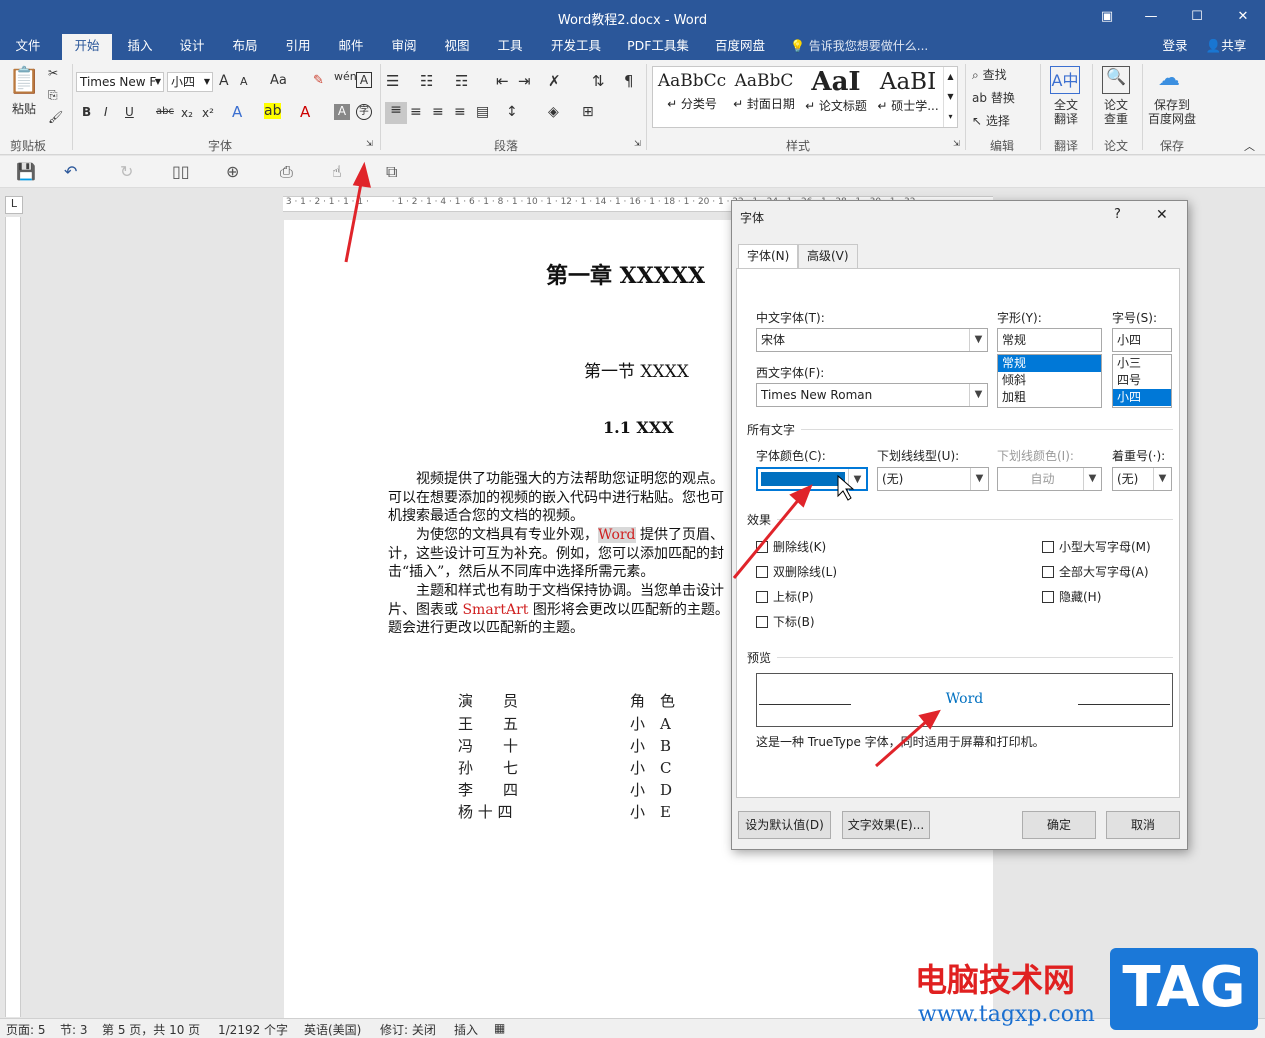 The width and height of the screenshot is (1265, 1038). I want to click on arrow-to-color-picker, so click(767, 538).